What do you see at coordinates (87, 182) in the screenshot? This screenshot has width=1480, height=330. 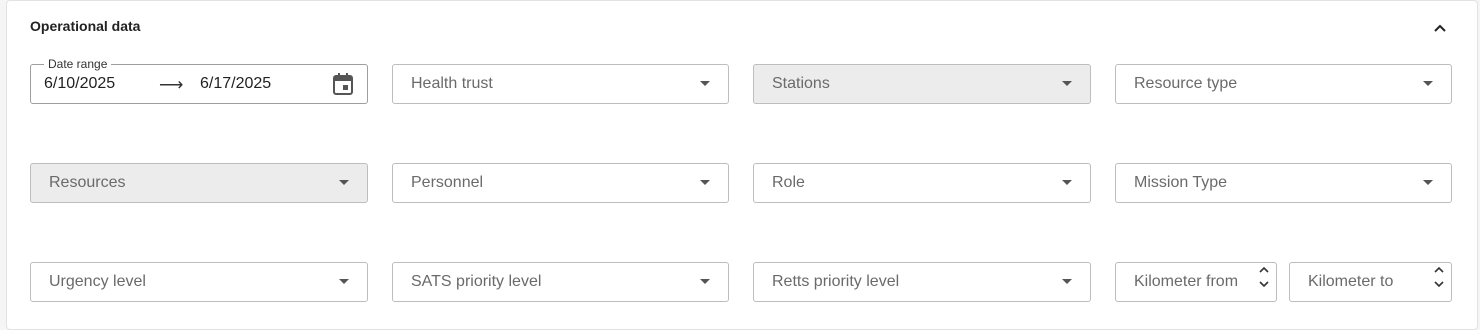 I see `resources-placeholder: Resources` at bounding box center [87, 182].